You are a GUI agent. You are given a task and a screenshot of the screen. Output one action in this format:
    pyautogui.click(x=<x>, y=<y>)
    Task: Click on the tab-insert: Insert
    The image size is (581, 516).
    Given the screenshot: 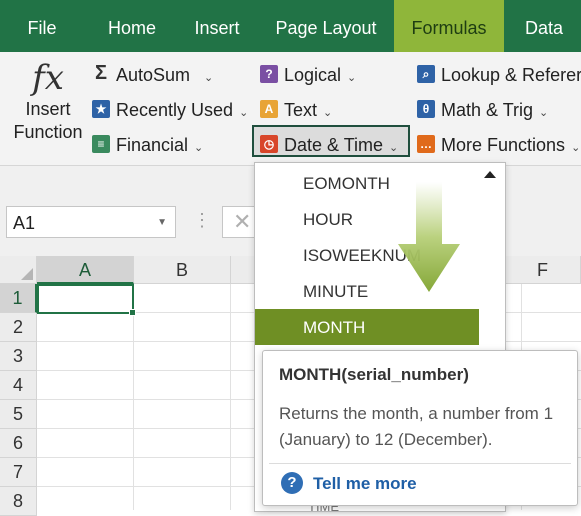 What is the action you would take?
    pyautogui.click(x=217, y=26)
    